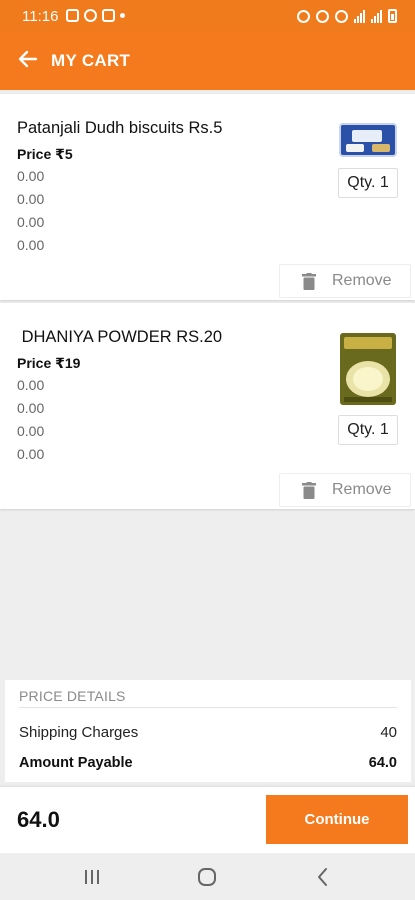 This screenshot has width=415, height=900. Describe the element at coordinates (90, 15) in the screenshot. I see `whatsapp-icon` at that location.